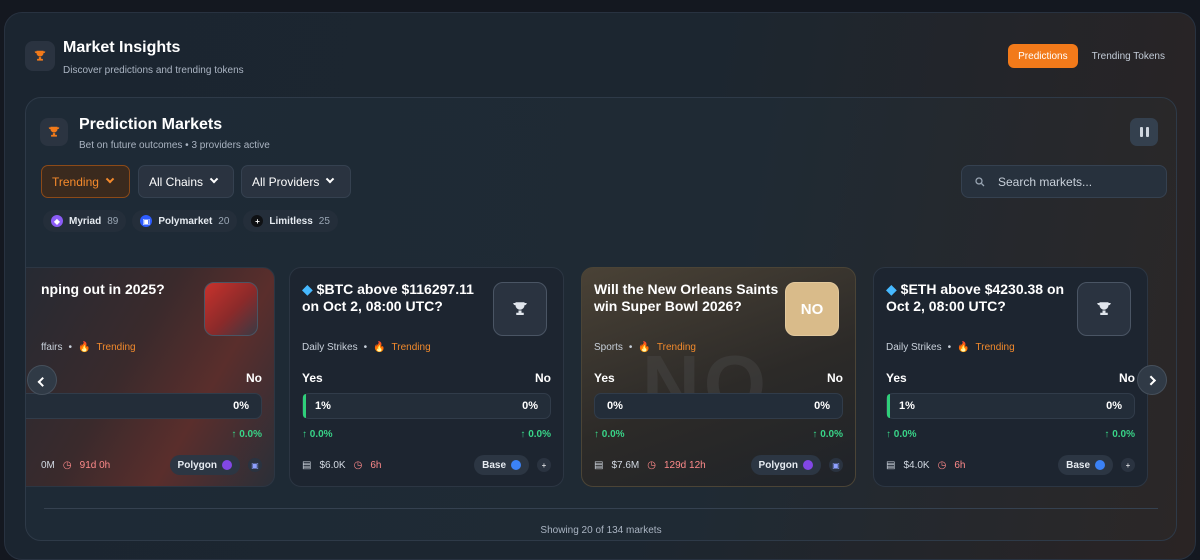 This screenshot has height=560, width=1200. What do you see at coordinates (812, 309) in the screenshot?
I see `no-badge: NO` at bounding box center [812, 309].